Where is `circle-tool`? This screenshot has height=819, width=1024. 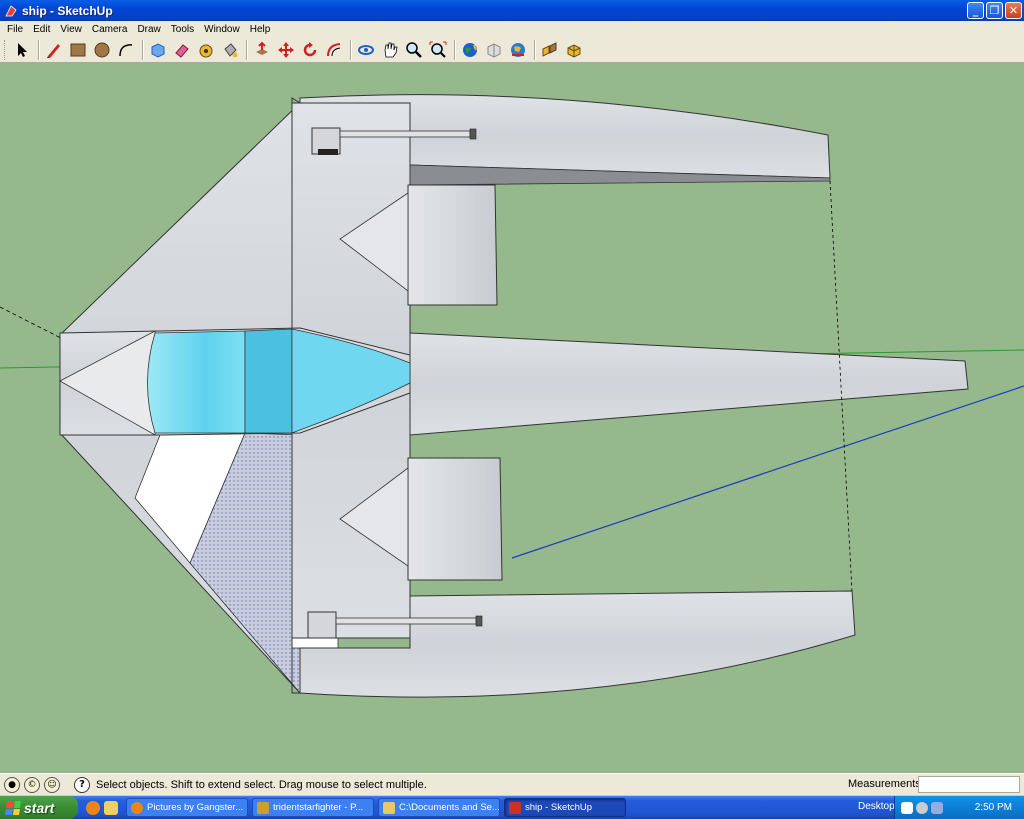 circle-tool is located at coordinates (102, 50).